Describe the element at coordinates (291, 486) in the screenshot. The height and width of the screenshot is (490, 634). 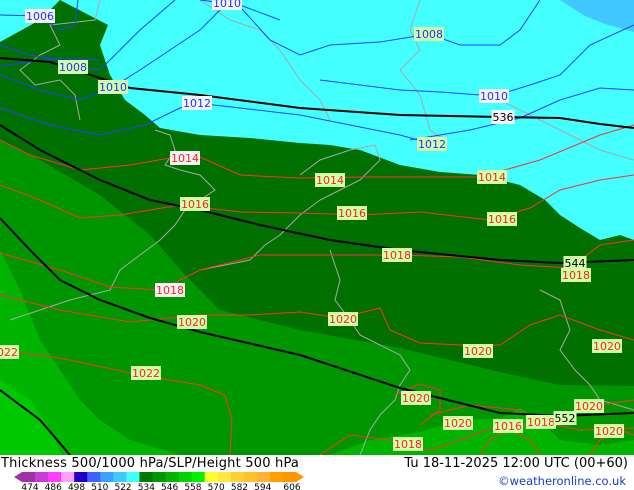
I see `legend-tick-label: 606` at that location.